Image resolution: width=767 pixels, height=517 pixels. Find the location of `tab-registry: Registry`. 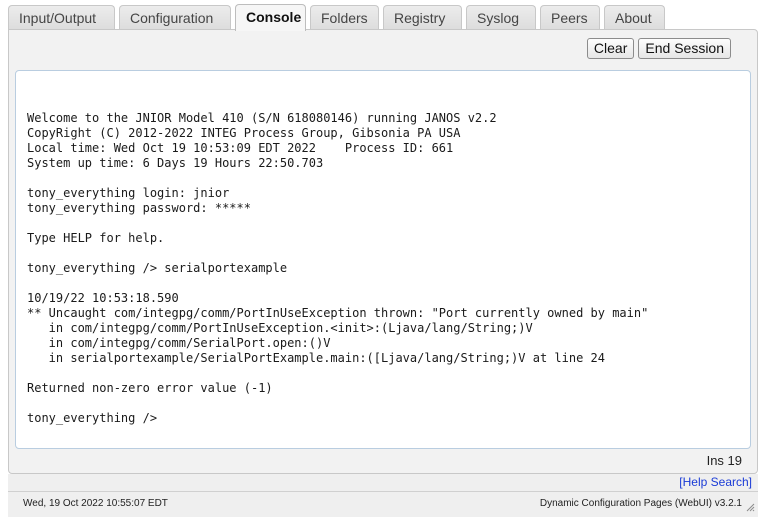

tab-registry: Registry is located at coordinates (422, 17).